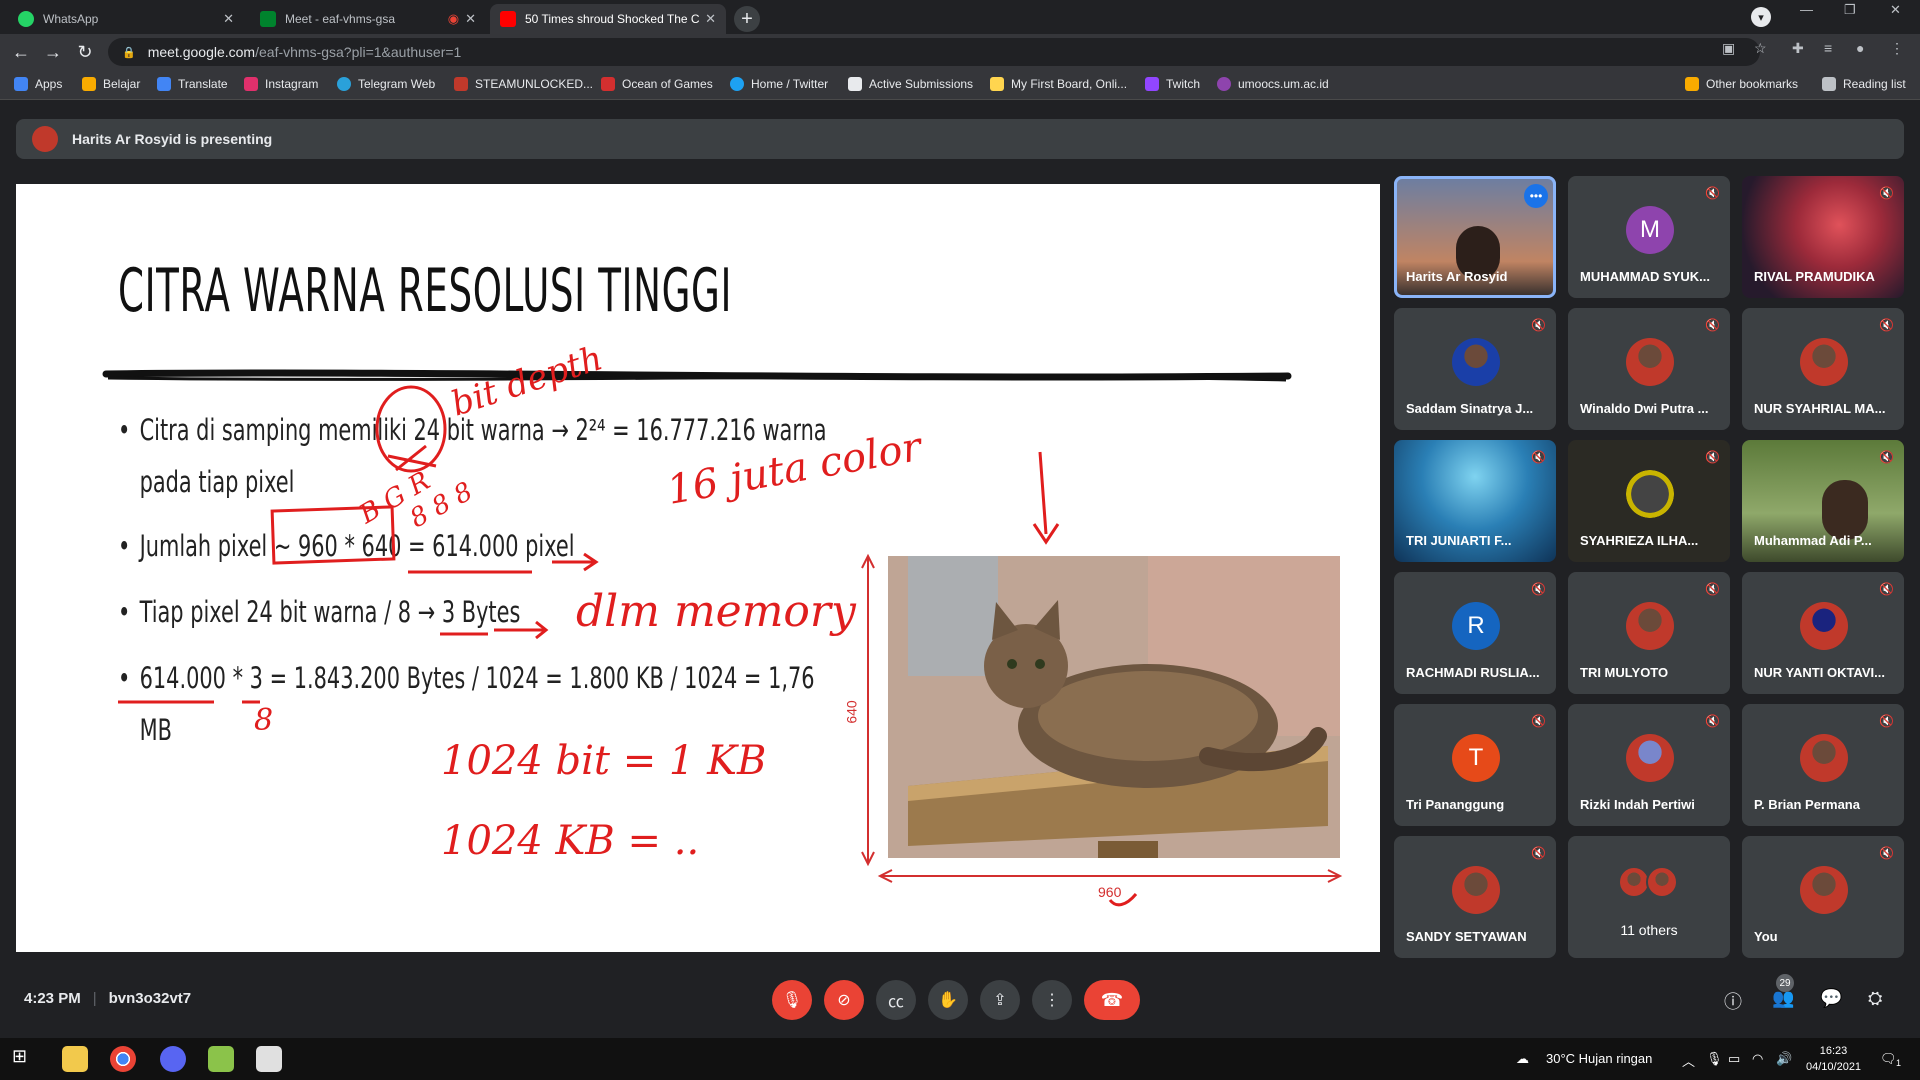 Image resolution: width=1920 pixels, height=1080 pixels. Describe the element at coordinates (608, 19) in the screenshot. I see `tab-youtube: 50 Times shroud Shocked The CS ✕` at that location.